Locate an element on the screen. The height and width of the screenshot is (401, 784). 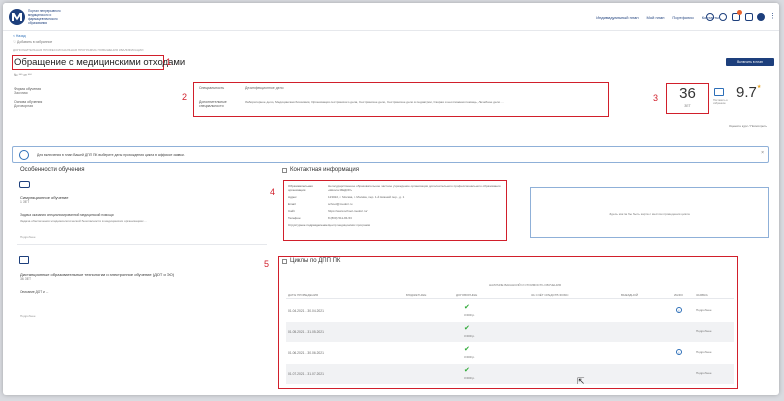
annotation-marker-2: 2 is located at coordinates (185, 97).